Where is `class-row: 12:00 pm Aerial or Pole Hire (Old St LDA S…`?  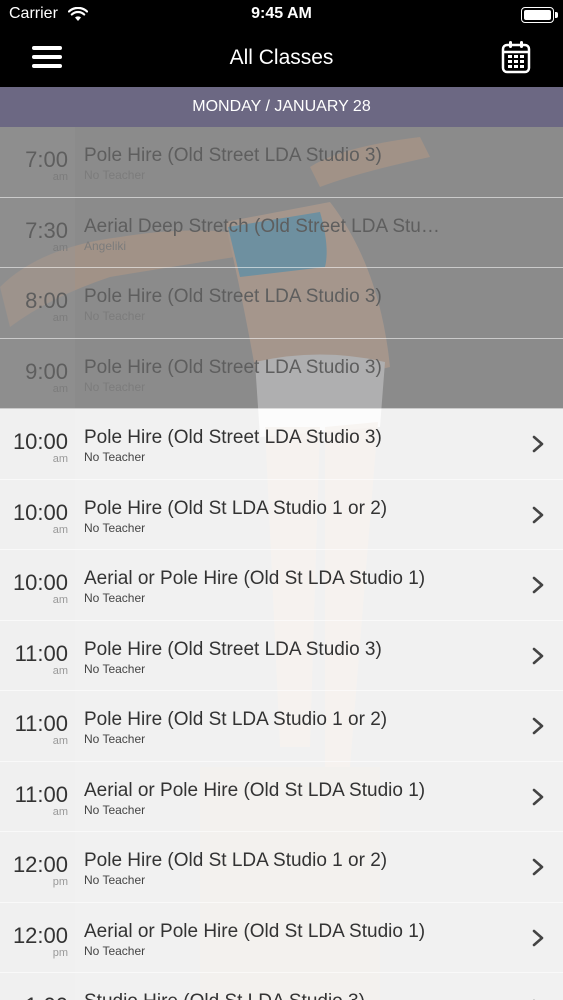 class-row: 12:00 pm Aerial or Pole Hire (Old St LDA S… is located at coordinates (281, 937).